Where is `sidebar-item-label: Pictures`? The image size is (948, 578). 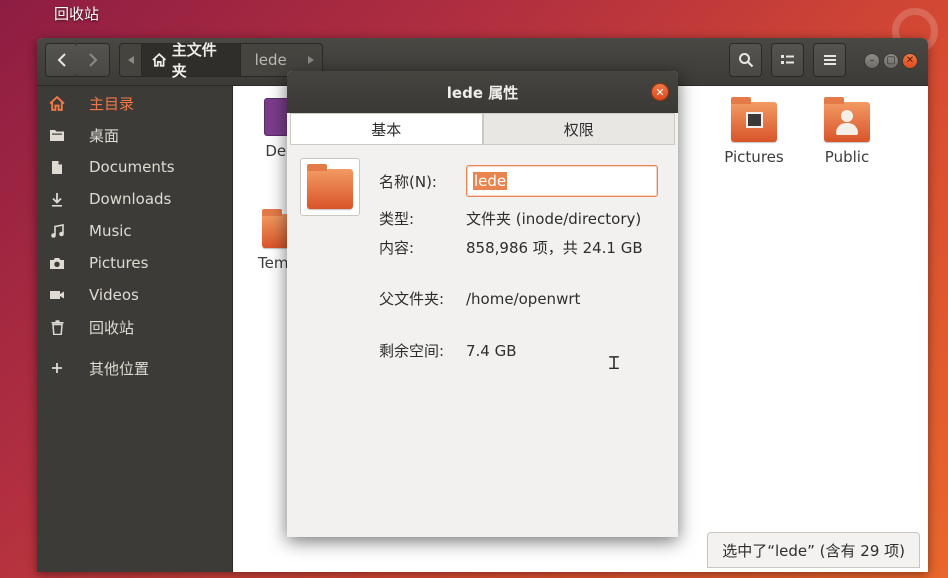 sidebar-item-label: Pictures is located at coordinates (119, 263).